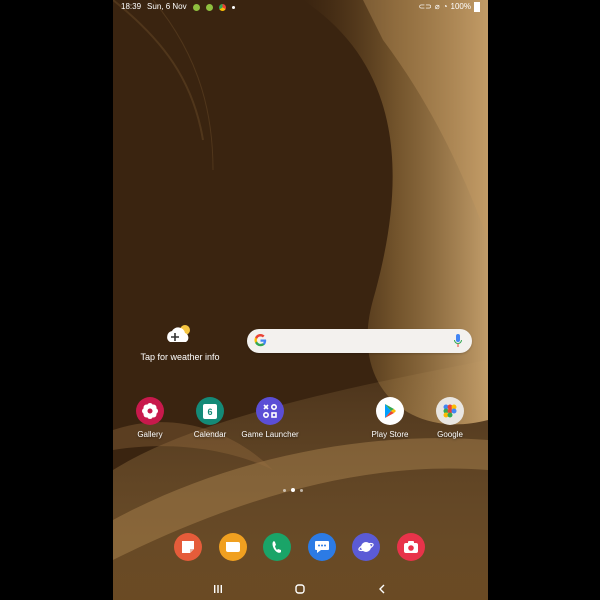  What do you see at coordinates (477, 7) in the screenshot?
I see `battery-icon` at bounding box center [477, 7].